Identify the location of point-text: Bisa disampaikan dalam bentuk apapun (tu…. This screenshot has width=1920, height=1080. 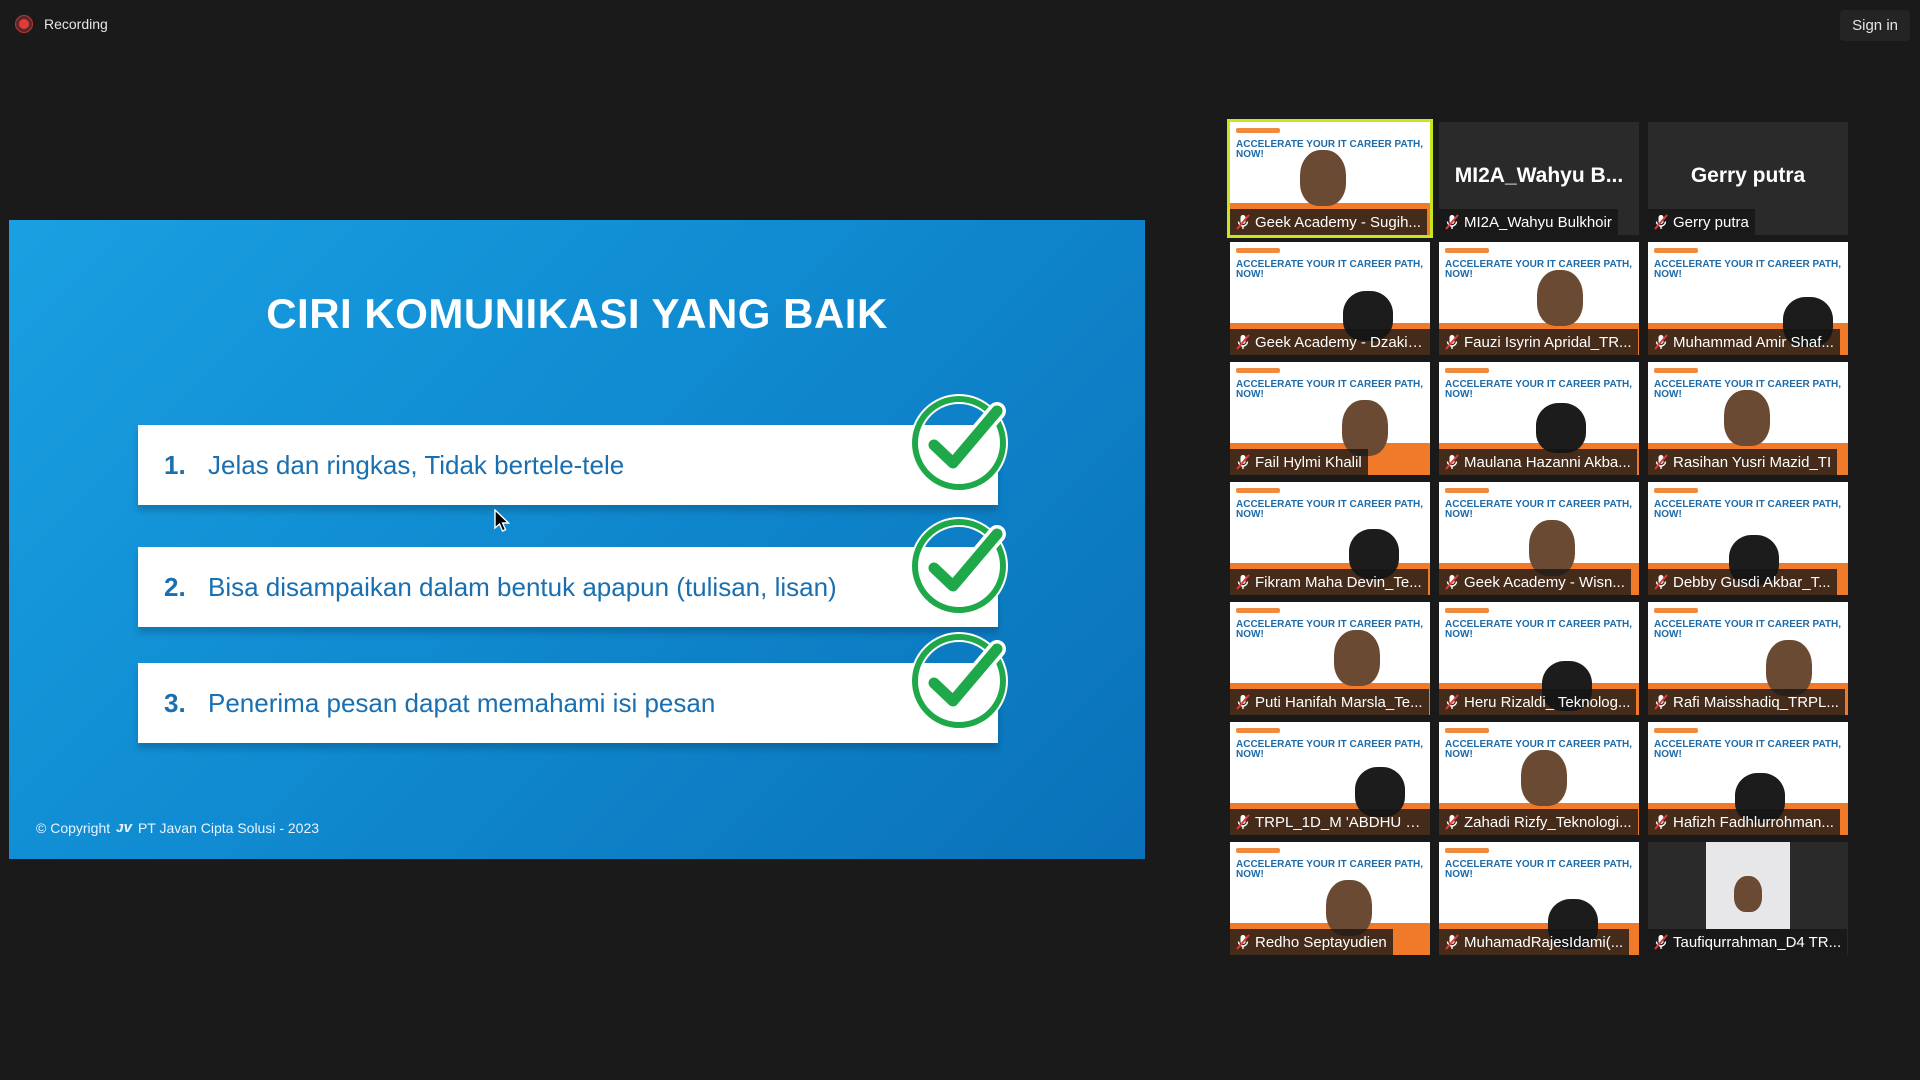
(522, 586).